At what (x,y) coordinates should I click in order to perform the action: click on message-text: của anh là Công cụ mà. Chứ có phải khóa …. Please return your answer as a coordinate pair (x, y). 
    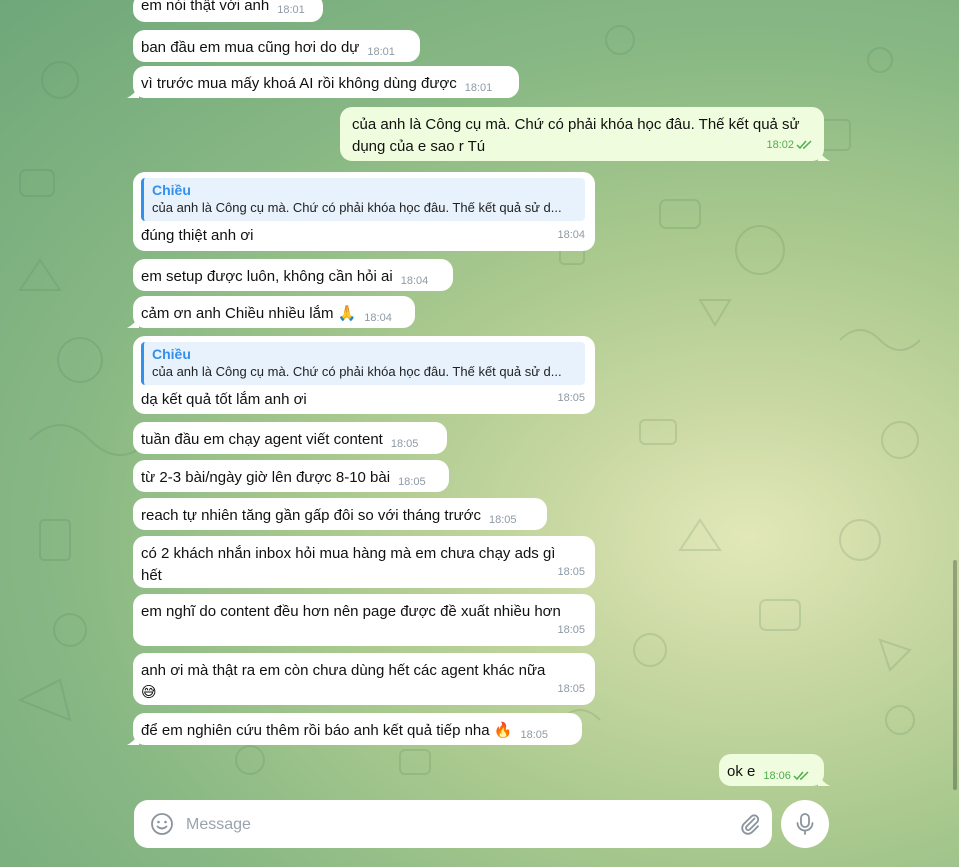
    Looking at the image, I should click on (578, 135).